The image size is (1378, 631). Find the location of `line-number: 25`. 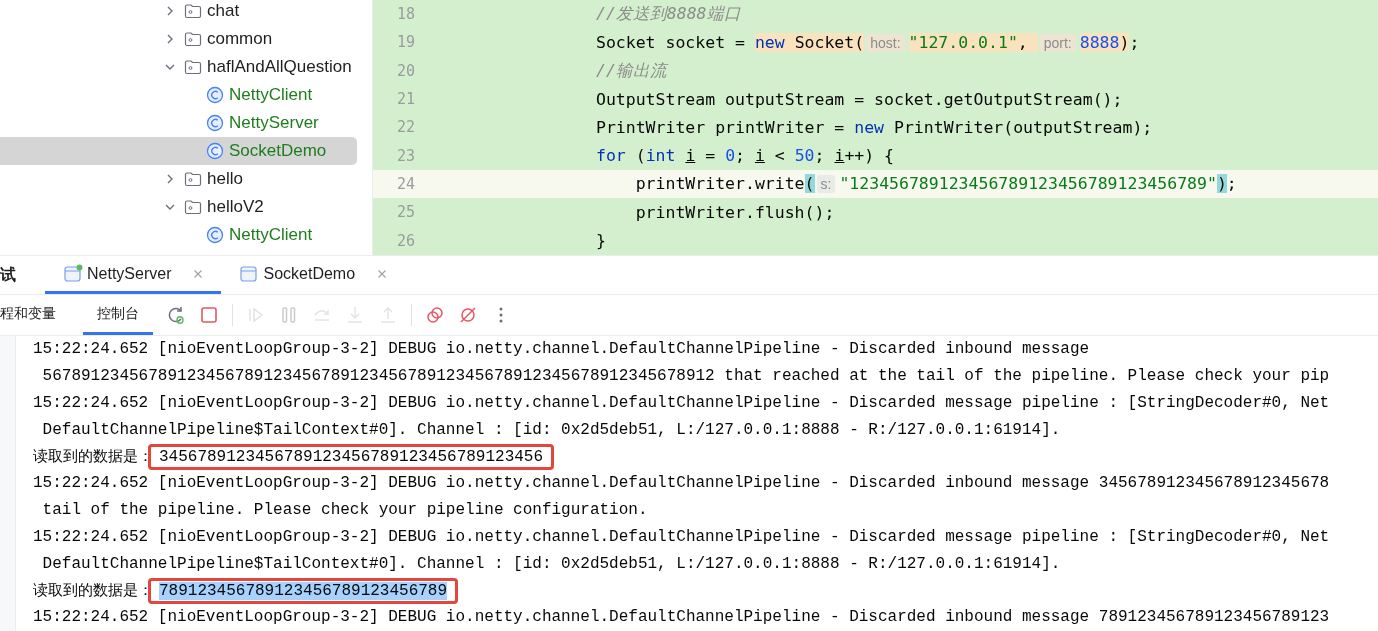

line-number: 25 is located at coordinates (405, 212).